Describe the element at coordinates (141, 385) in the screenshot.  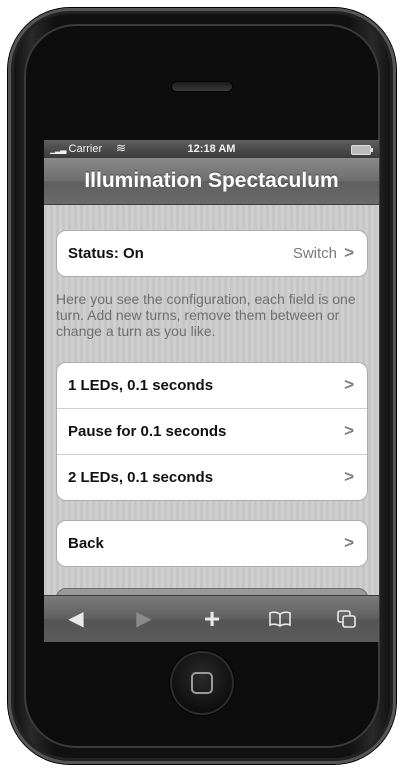
I see `turn-label: 1 LEDs, 0.1 seconds` at that location.